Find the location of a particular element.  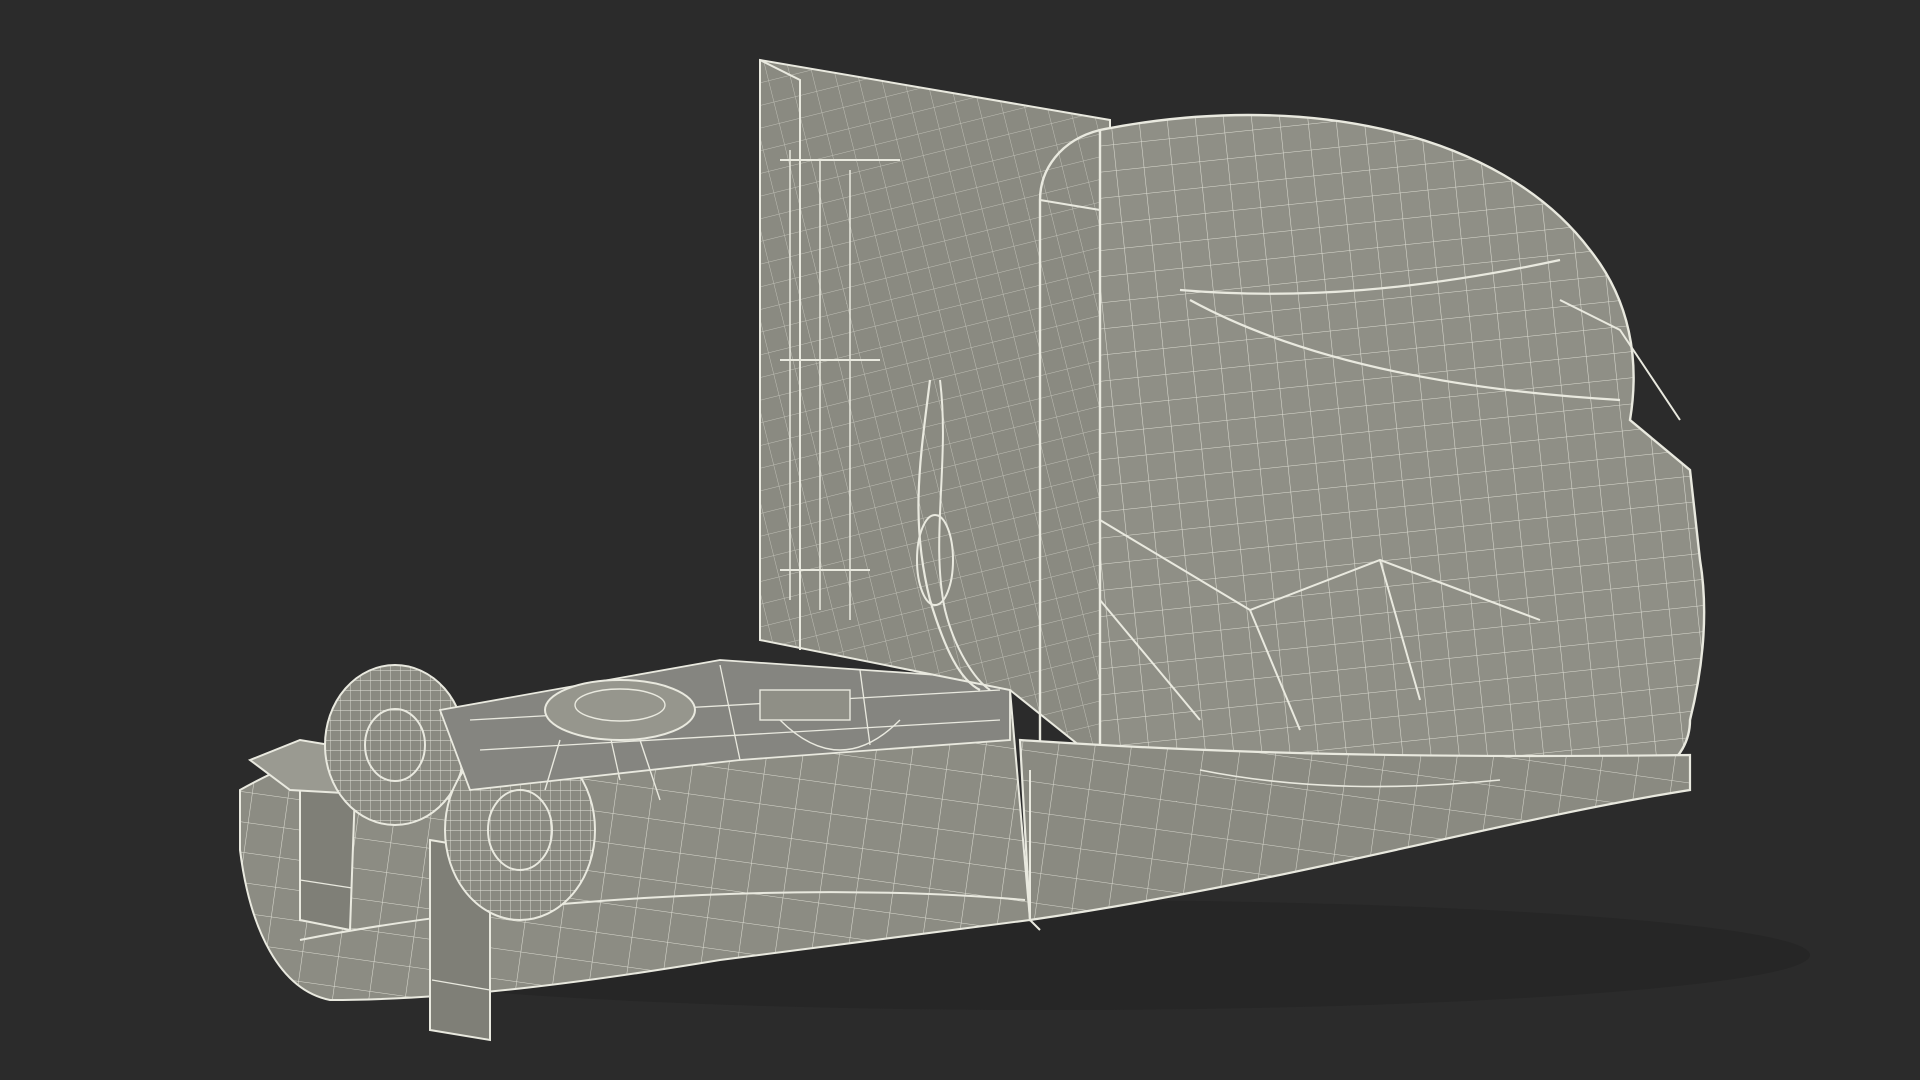

side-fairing-lower is located at coordinates (1355, 834).